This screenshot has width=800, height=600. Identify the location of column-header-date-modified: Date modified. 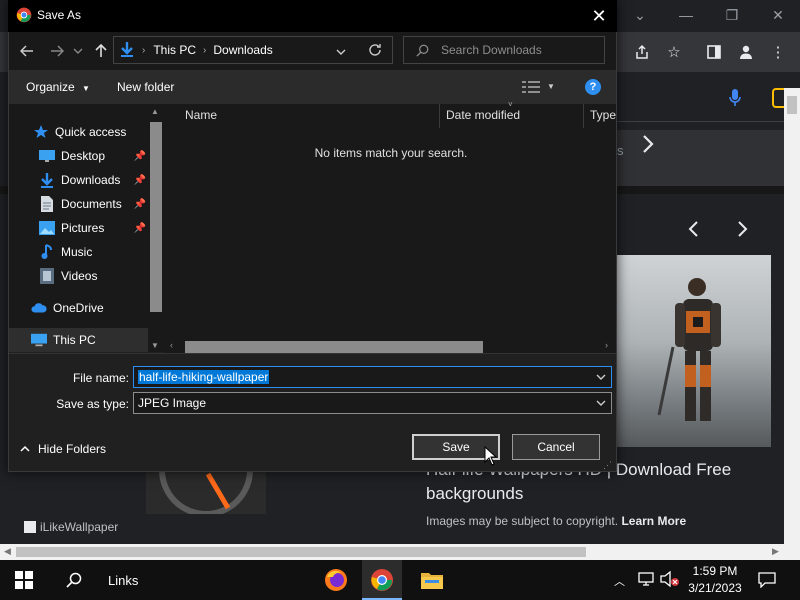
(483, 115).